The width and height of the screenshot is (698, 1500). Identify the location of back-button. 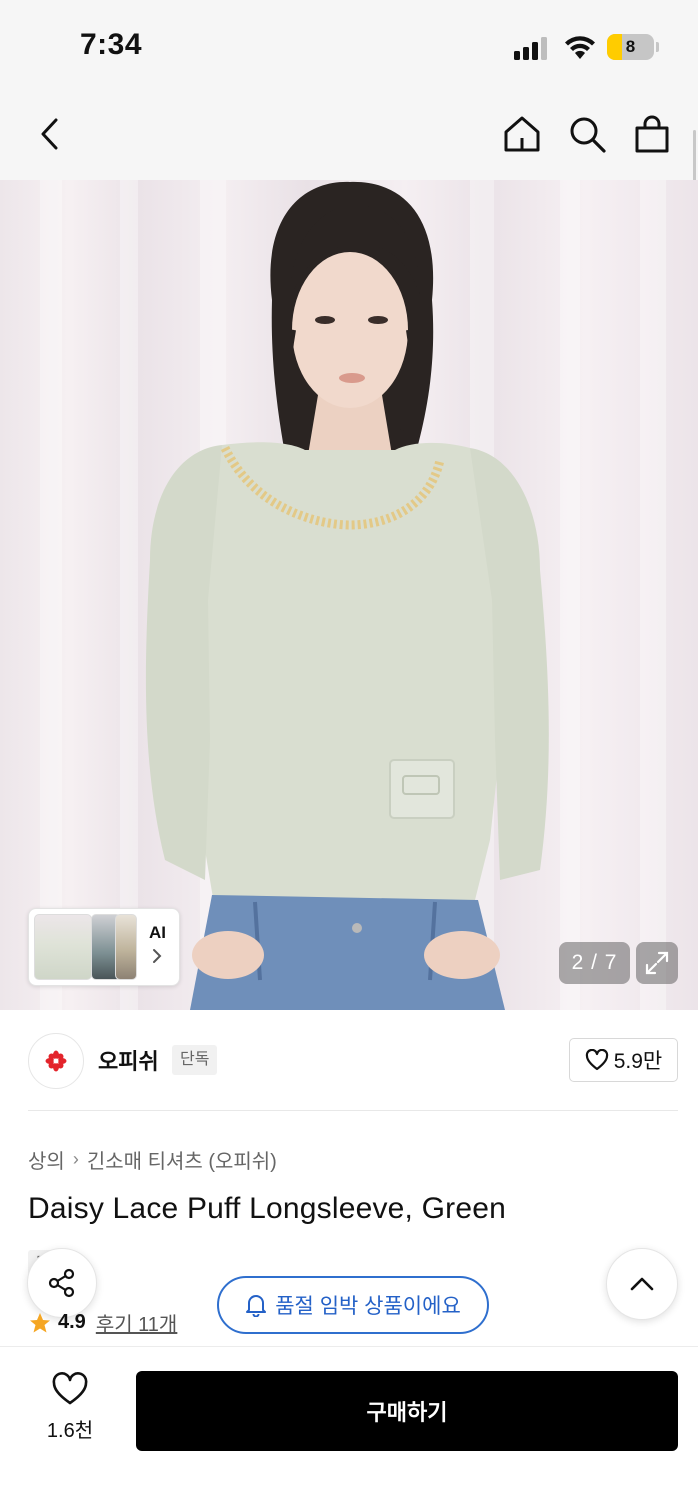
(50, 134).